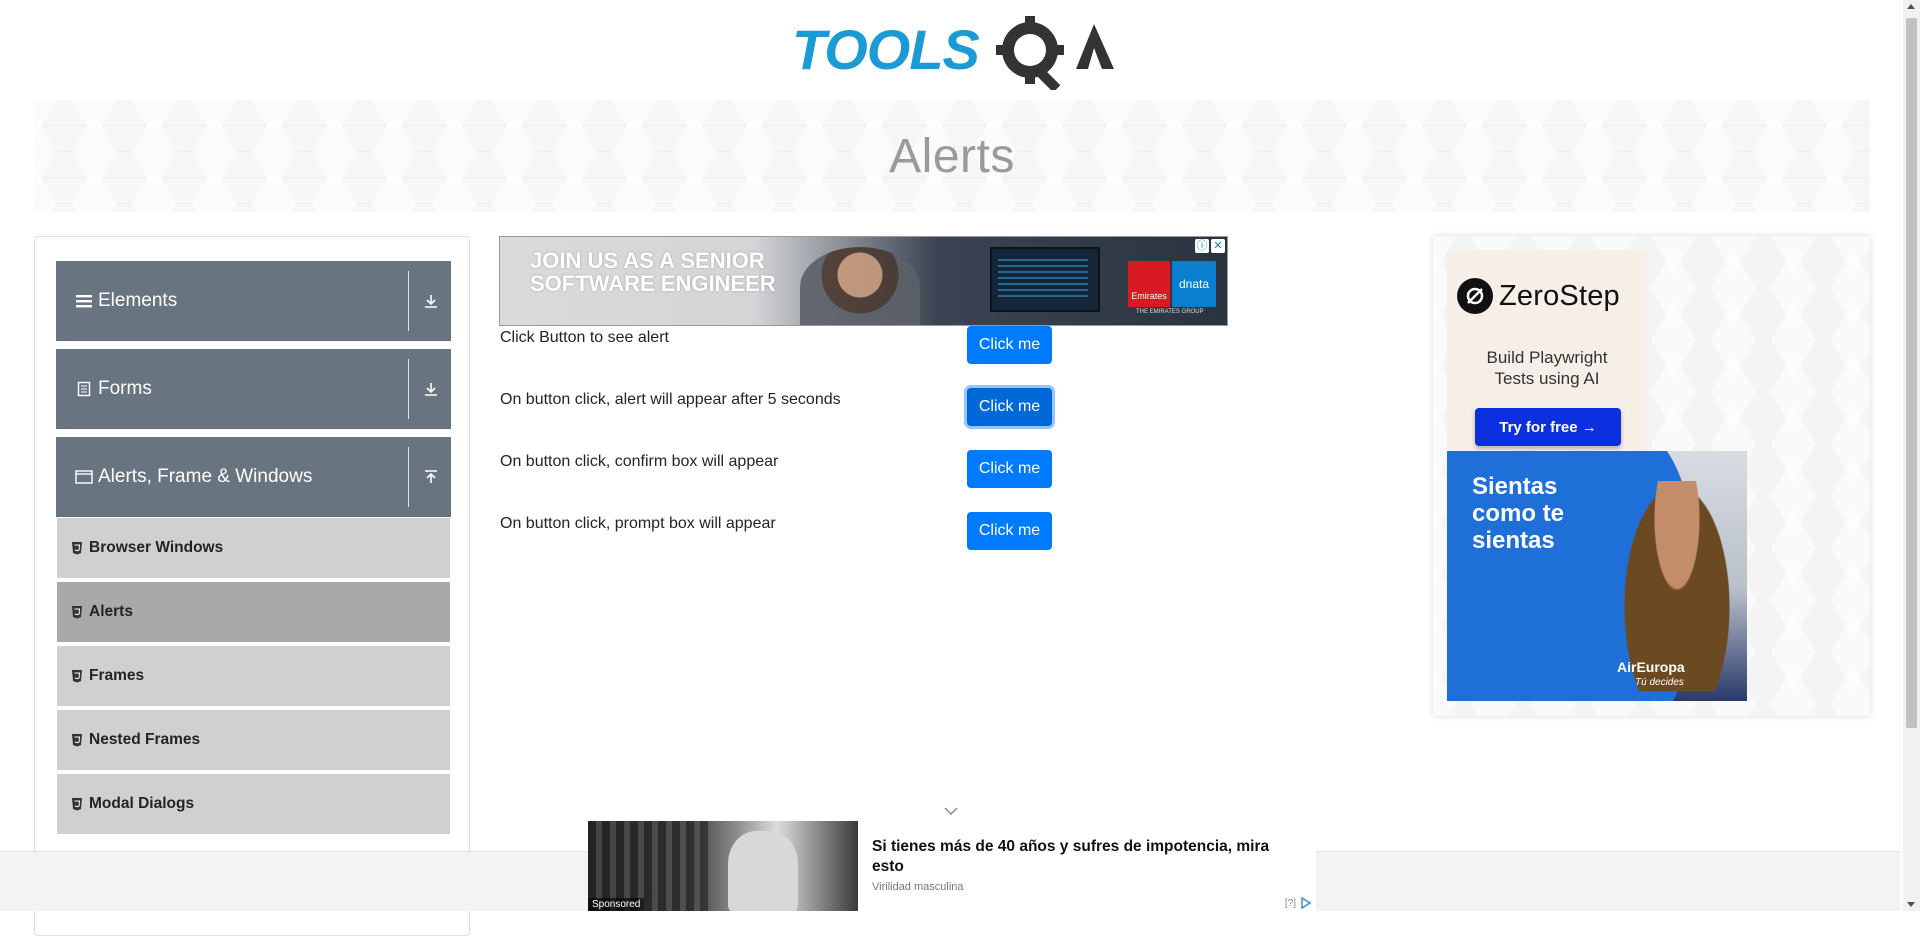 This screenshot has width=1920, height=936. I want to click on alert-button: Click me, so click(1009, 345).